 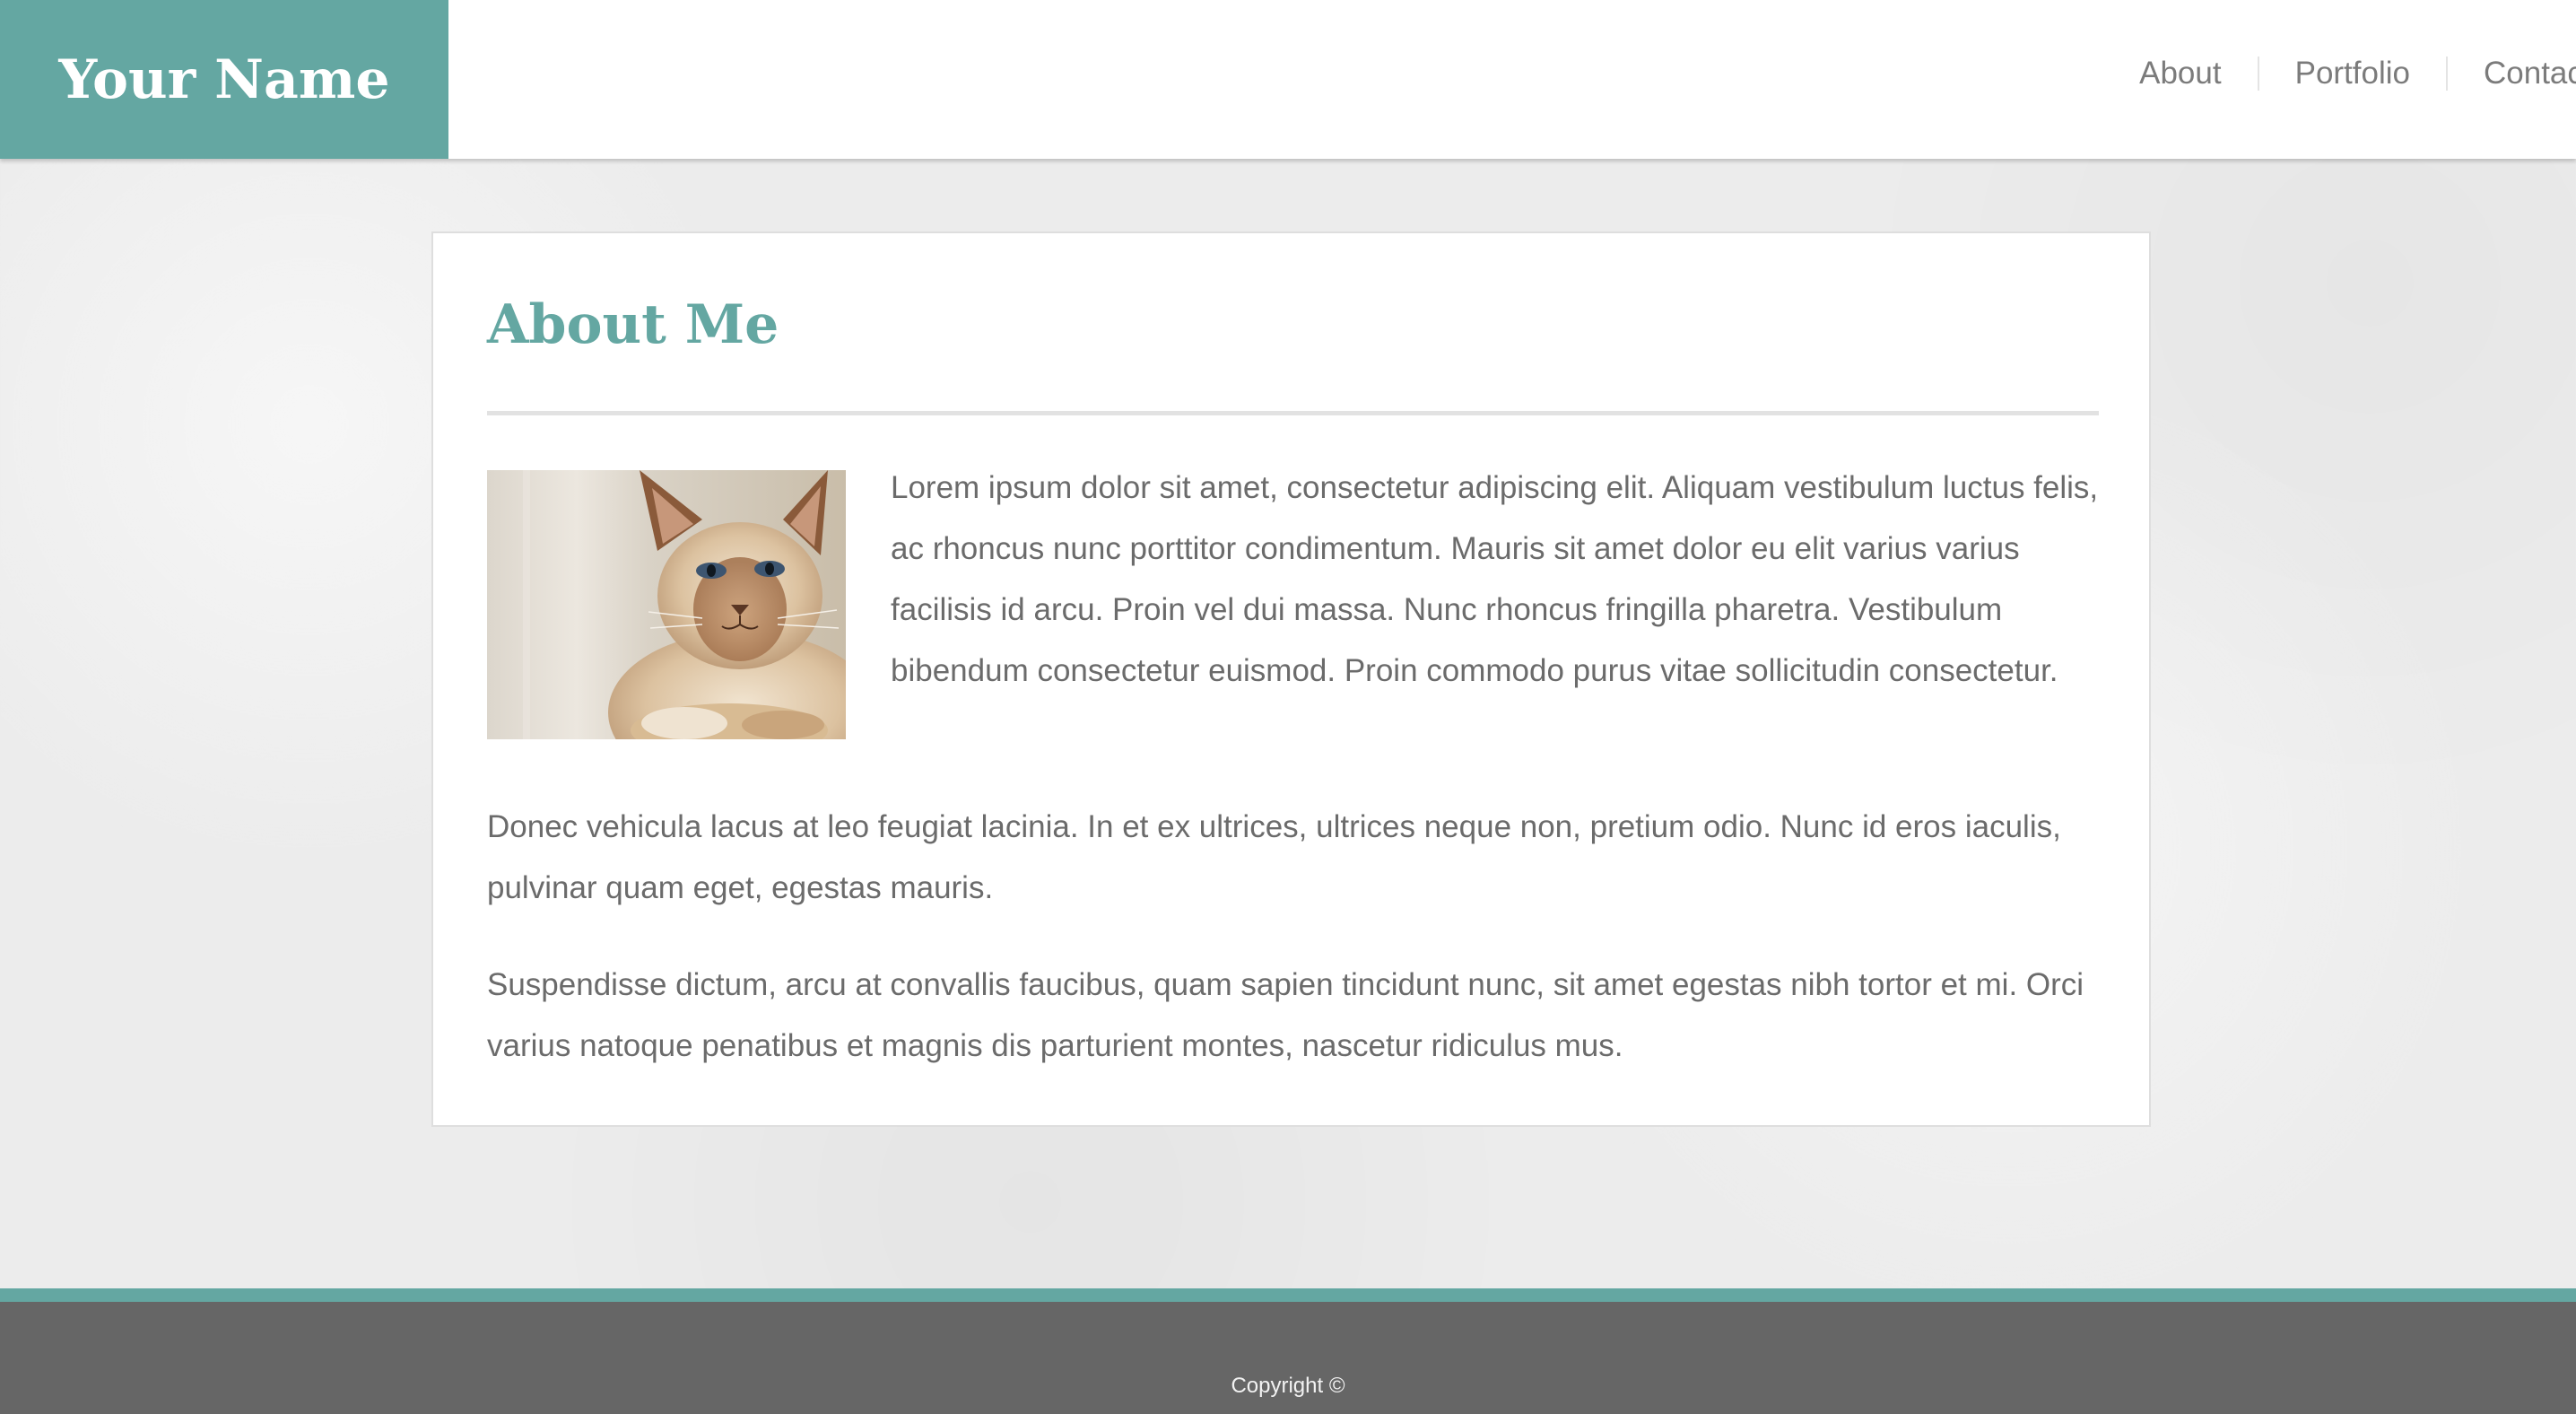 I want to click on copyright-text: Copyright ©, so click(x=1288, y=1386).